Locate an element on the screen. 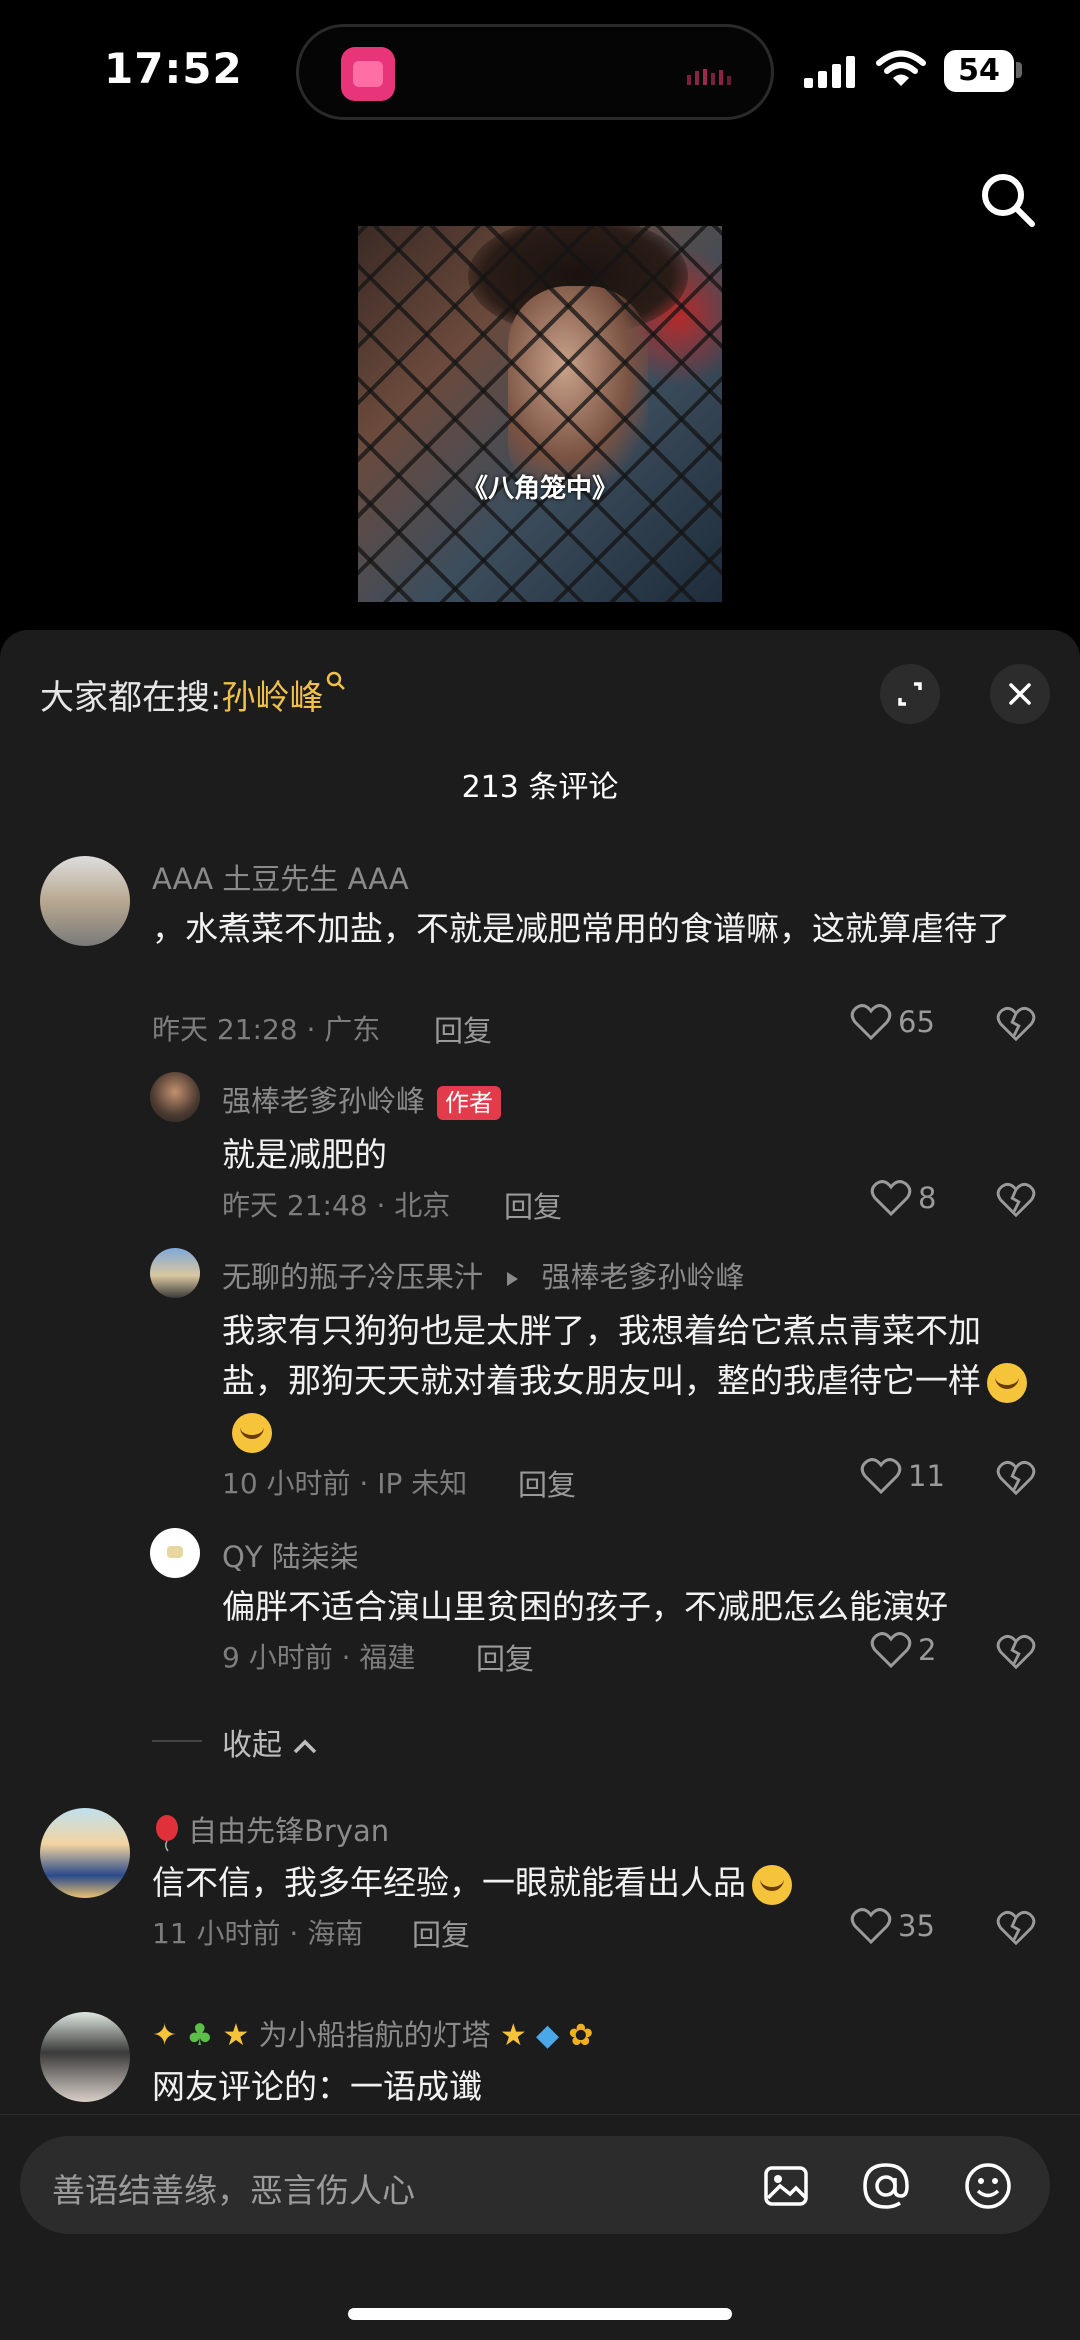  like-count: 8 is located at coordinates (927, 1198).